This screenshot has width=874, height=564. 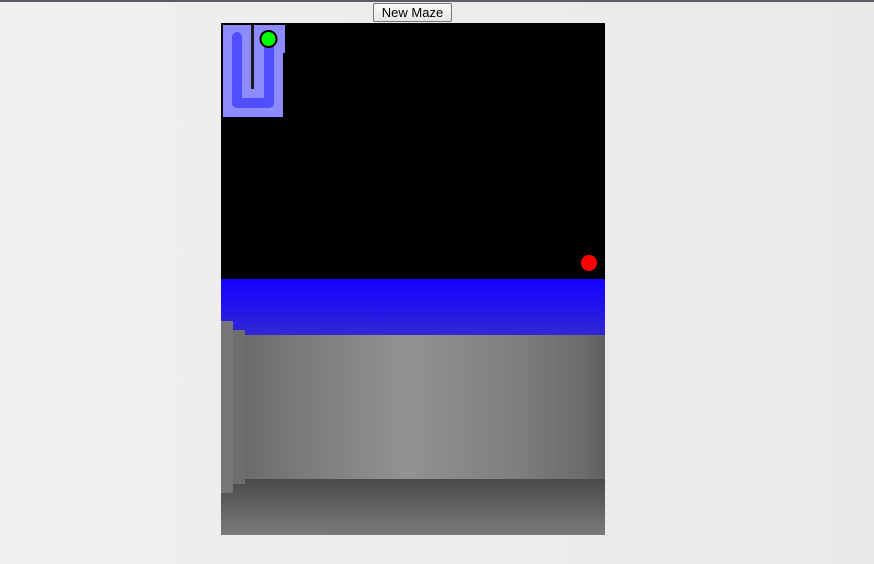 I want to click on far-wall, so click(x=425, y=407).